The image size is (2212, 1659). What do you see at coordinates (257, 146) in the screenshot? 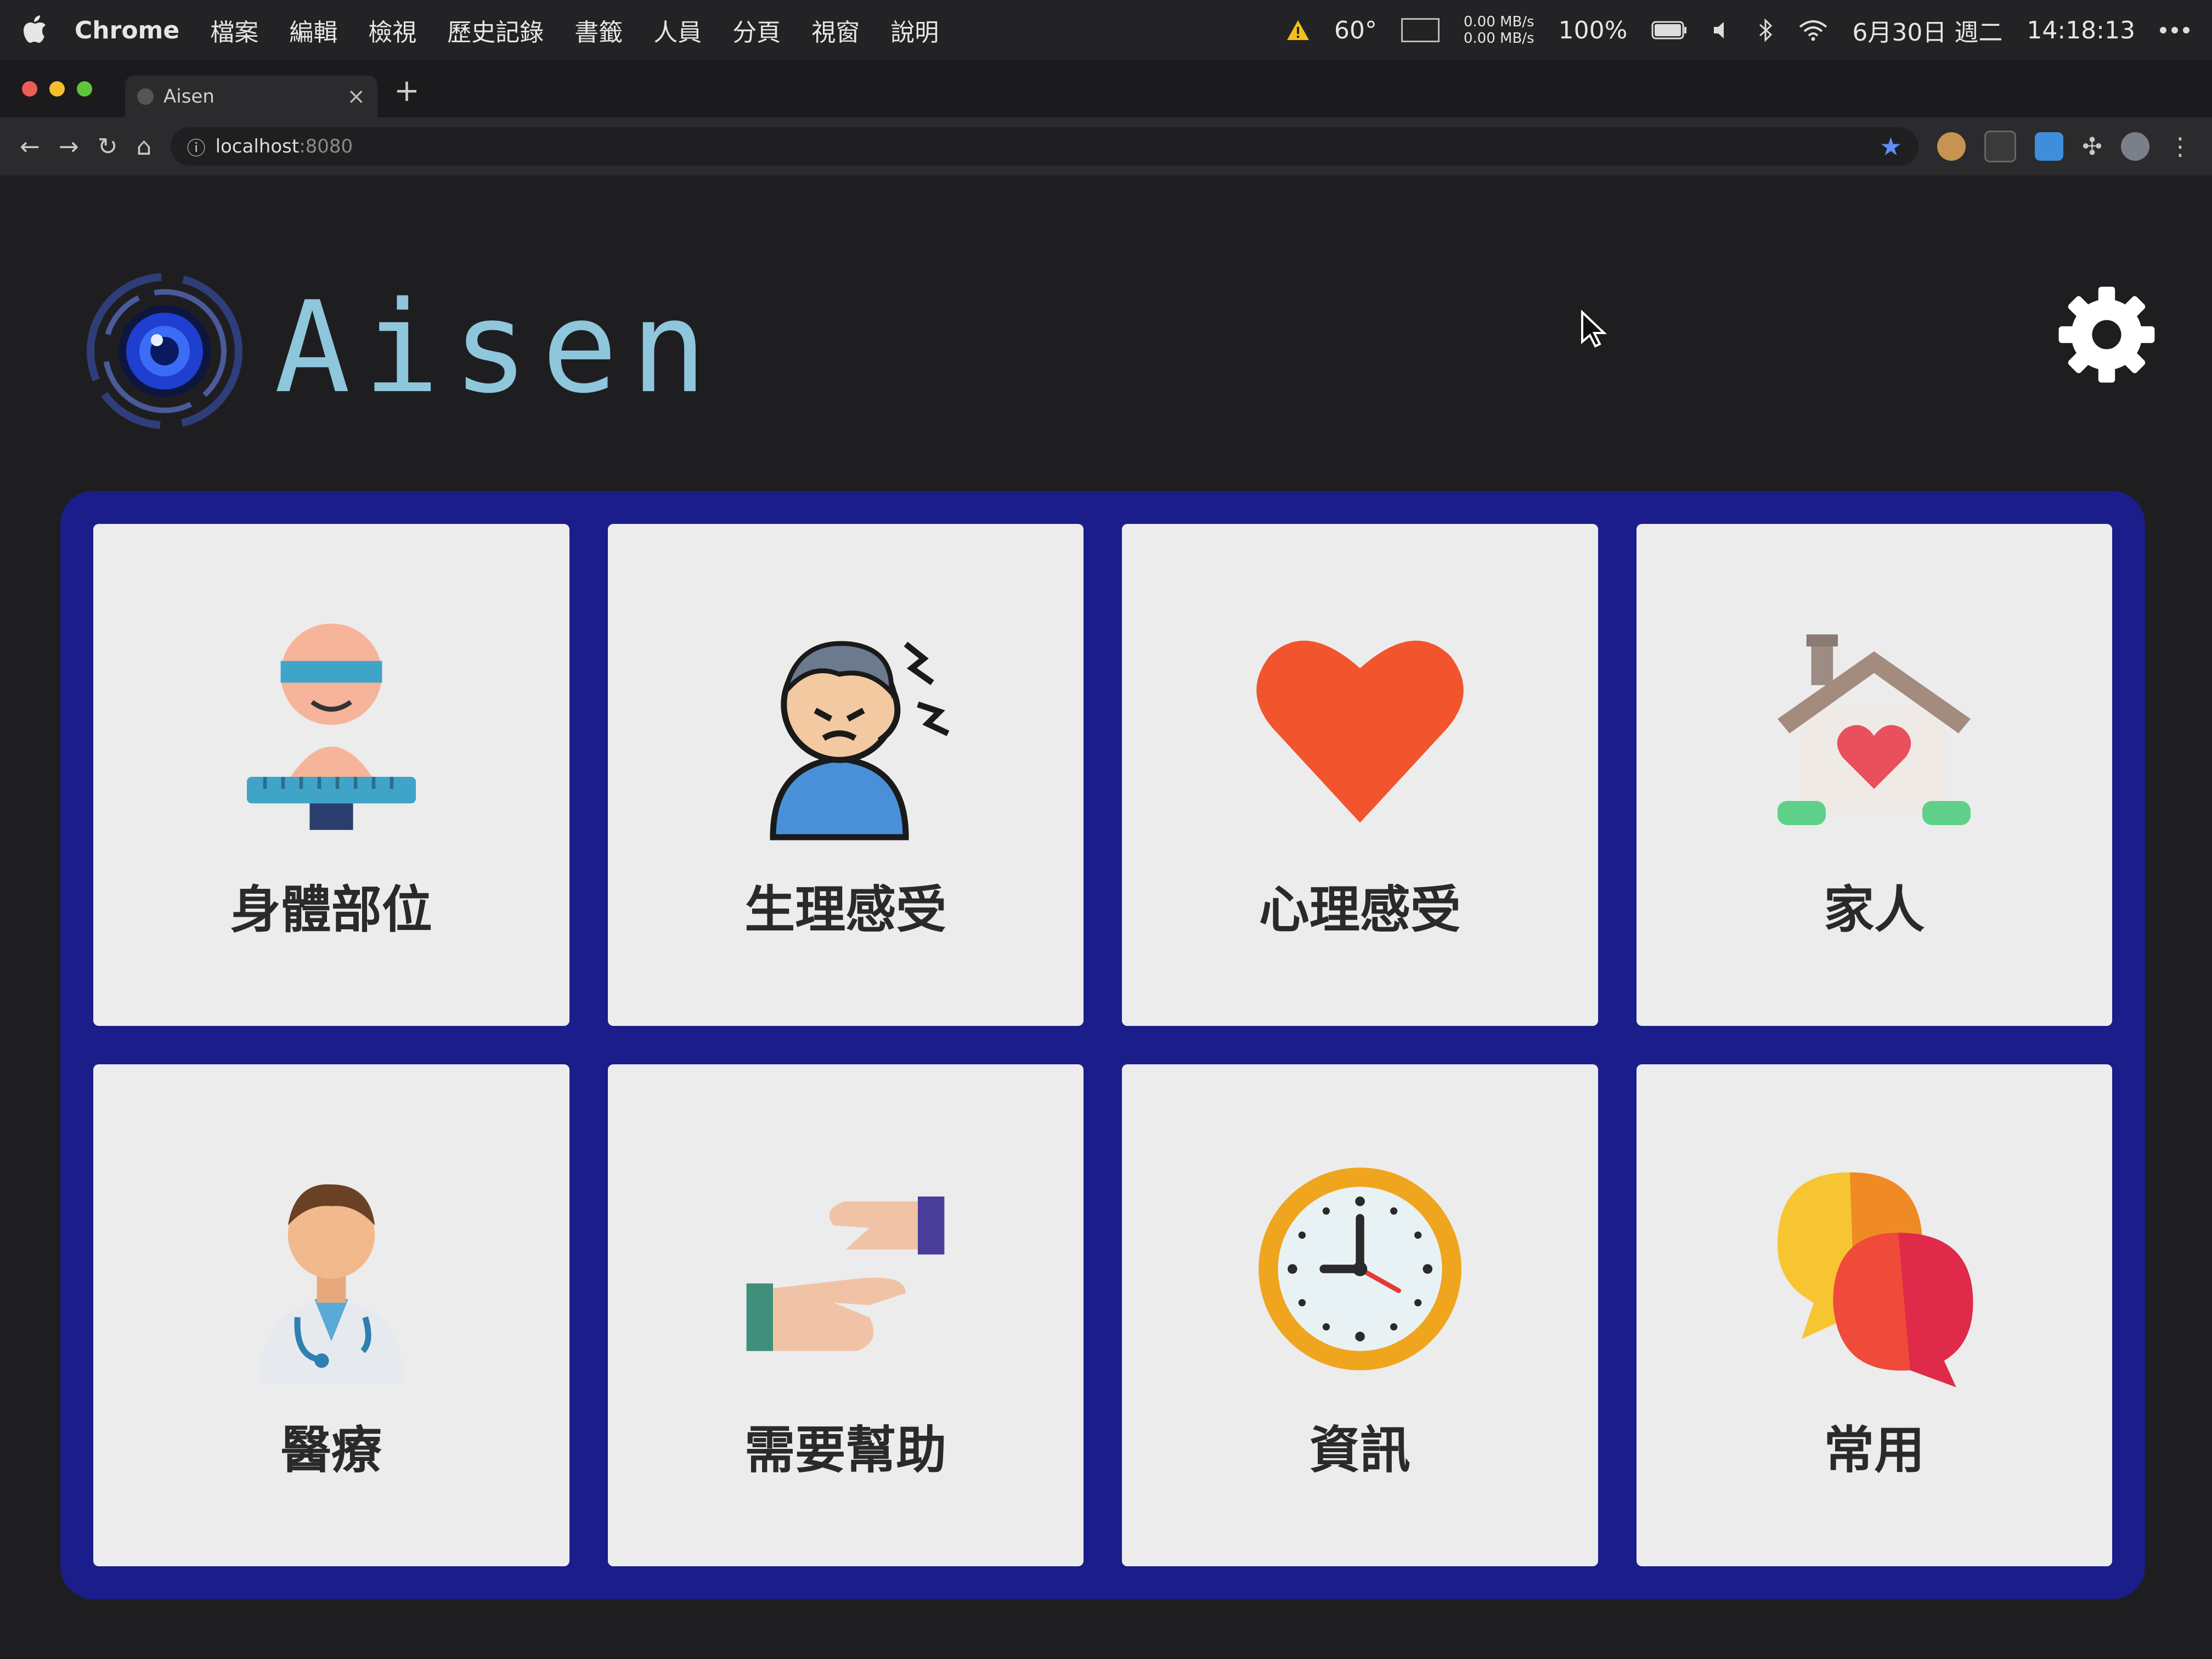
I see `url-host: localhost` at bounding box center [257, 146].